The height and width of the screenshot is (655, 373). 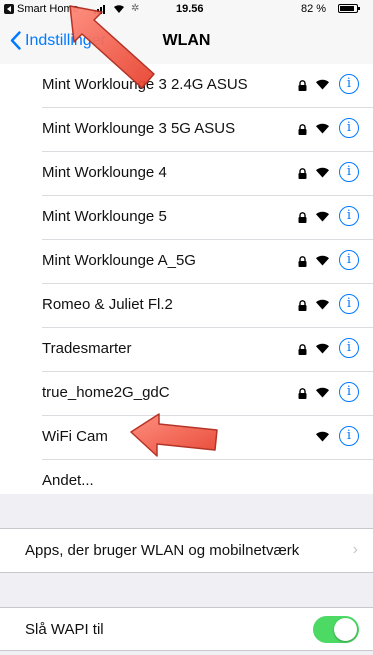 I want to click on apps-using-wlan-label: Apps, der bruger WLAN og mobilnetværk, so click(x=162, y=550).